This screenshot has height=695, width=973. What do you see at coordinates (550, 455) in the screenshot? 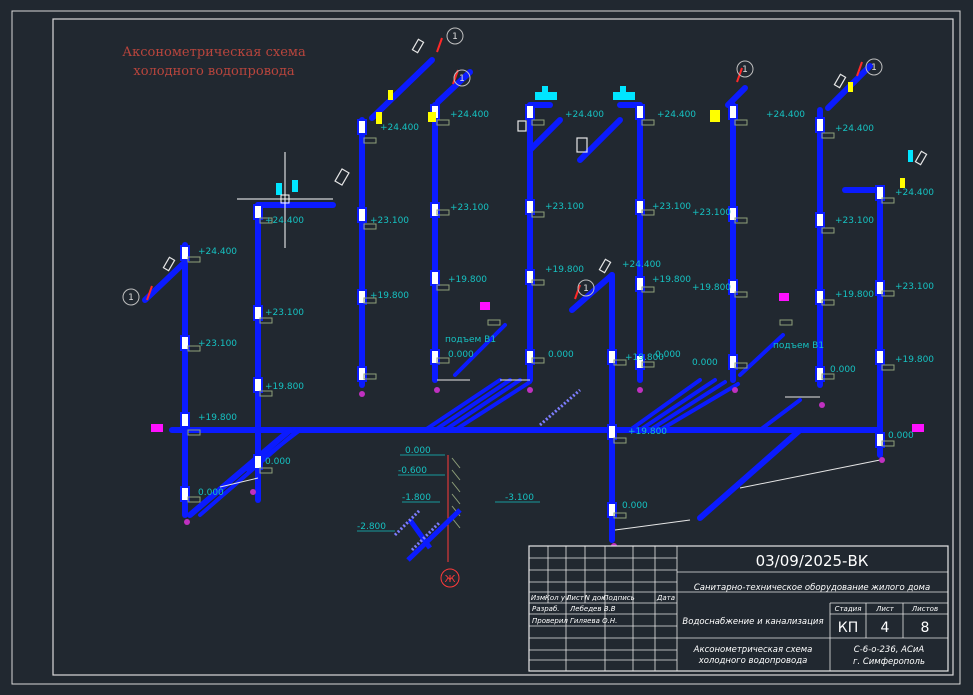
I see `leader-lines` at bounding box center [550, 455].